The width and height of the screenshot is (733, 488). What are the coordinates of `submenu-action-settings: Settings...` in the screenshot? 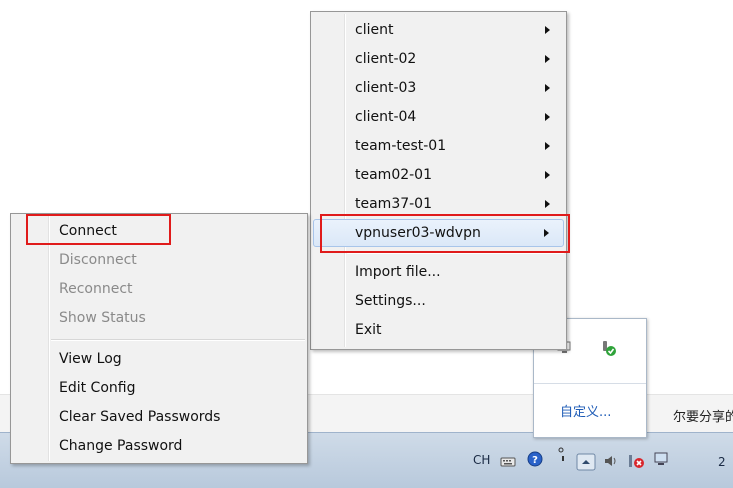 It's located at (438, 301).